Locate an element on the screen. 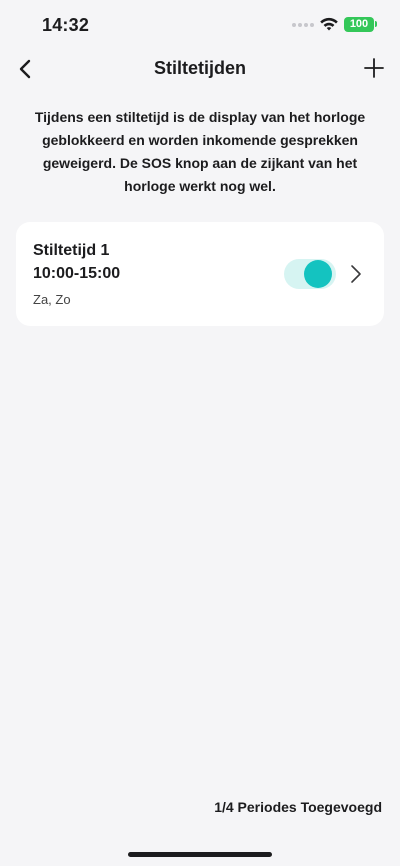 This screenshot has height=866, width=400. navigation-bar: Stiltetijden is located at coordinates (200, 70).